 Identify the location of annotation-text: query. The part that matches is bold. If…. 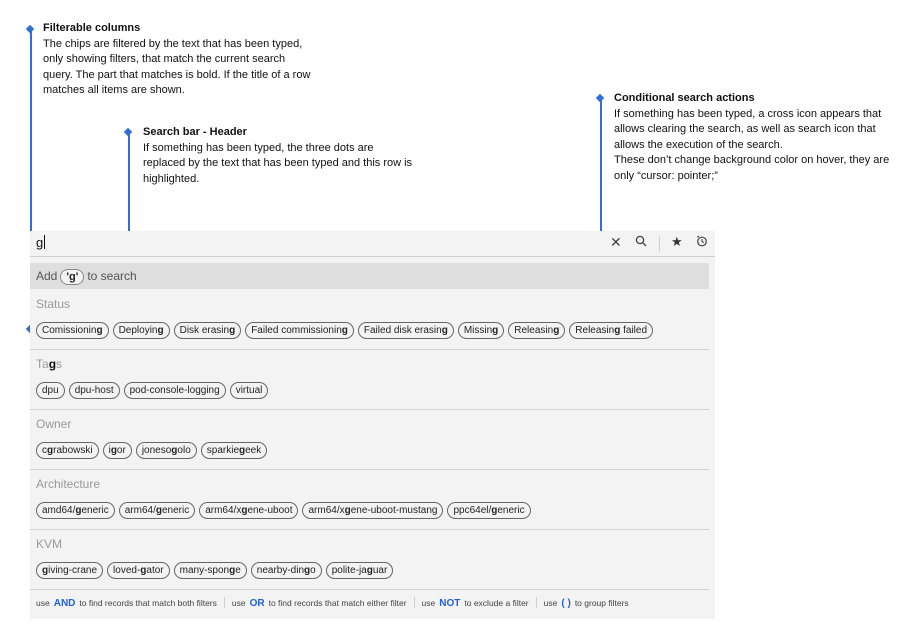
(177, 74).